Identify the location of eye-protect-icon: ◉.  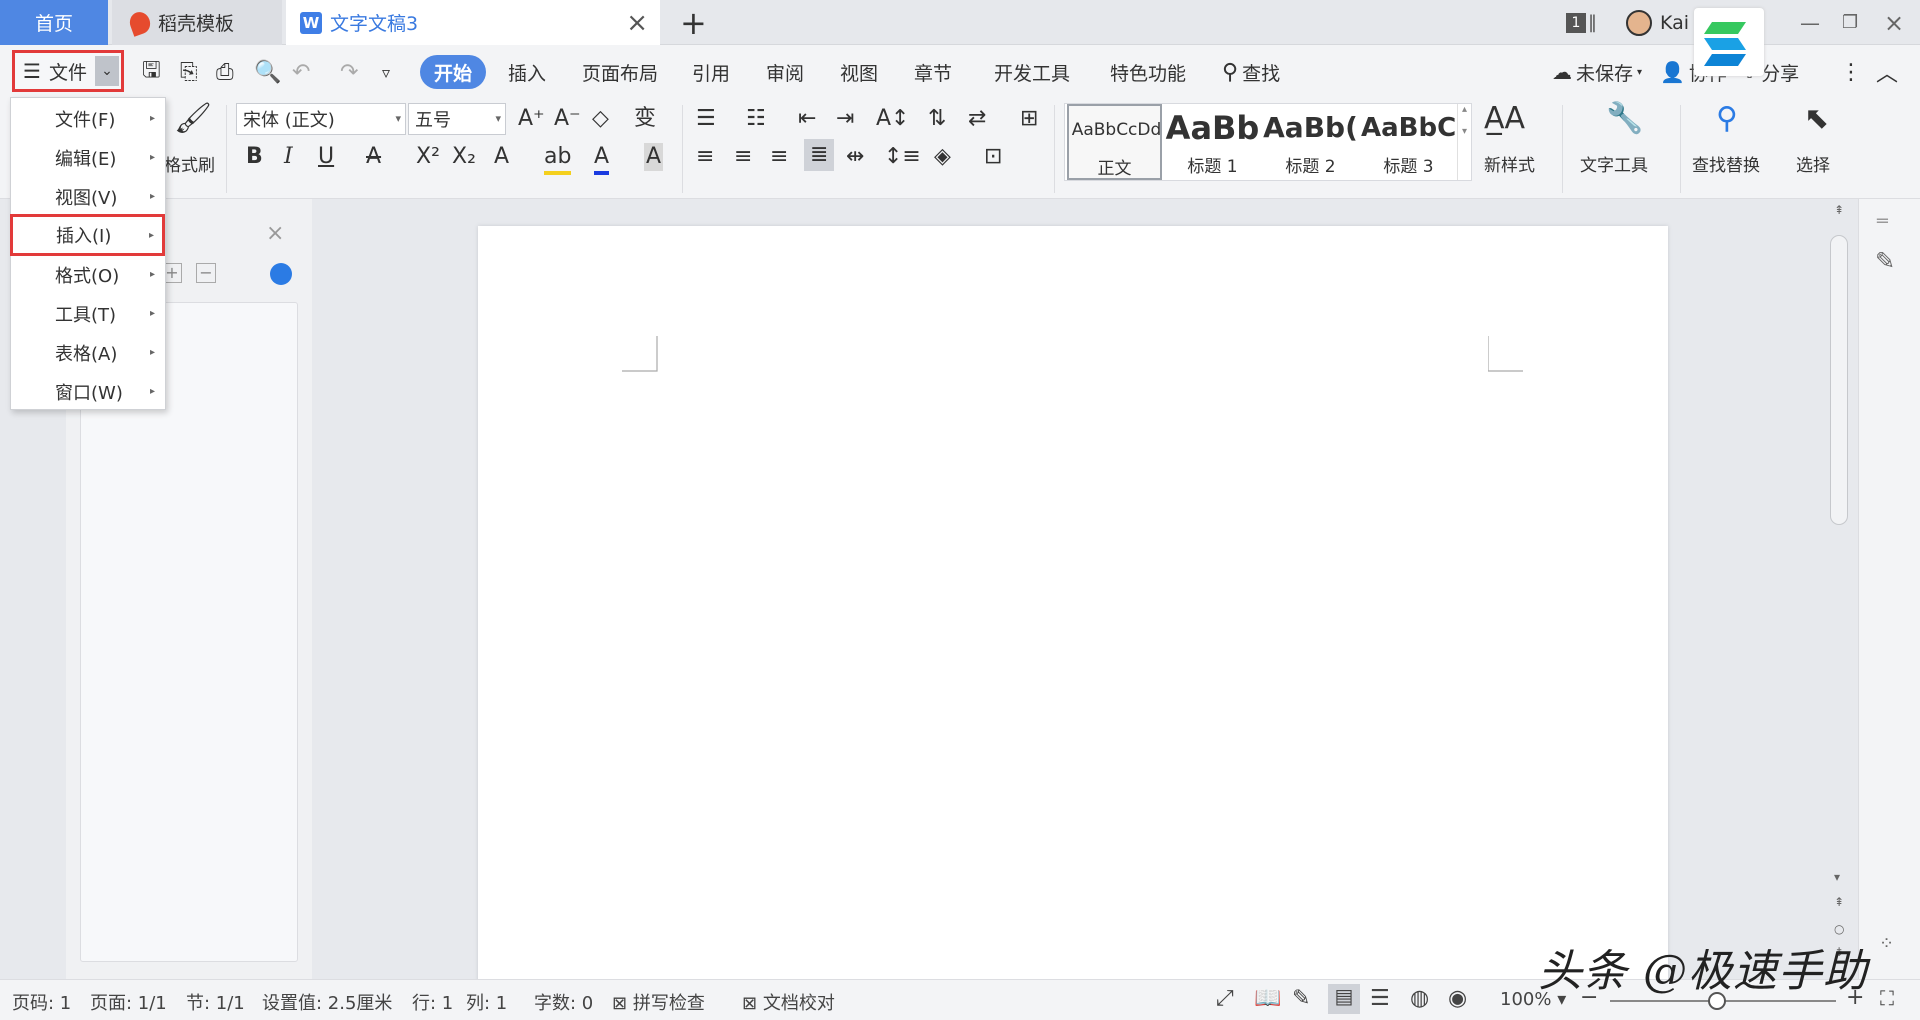
(1457, 998).